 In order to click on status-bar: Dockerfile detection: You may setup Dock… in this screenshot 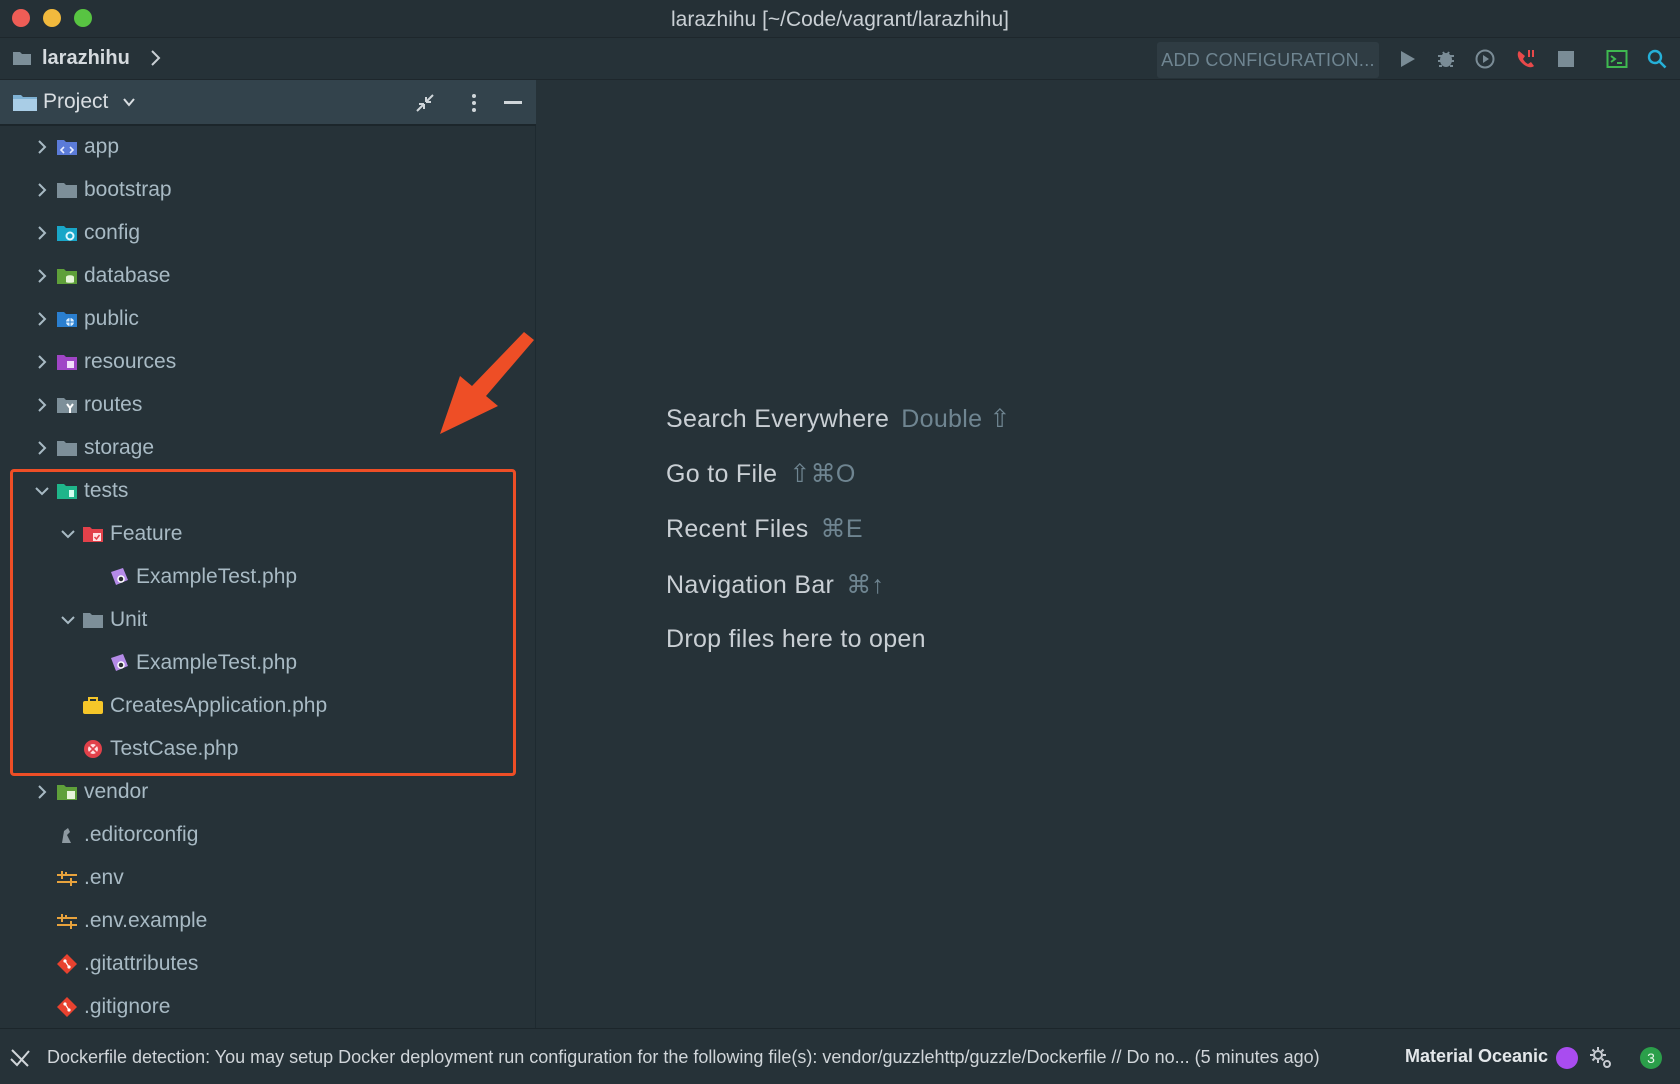, I will do `click(840, 1056)`.